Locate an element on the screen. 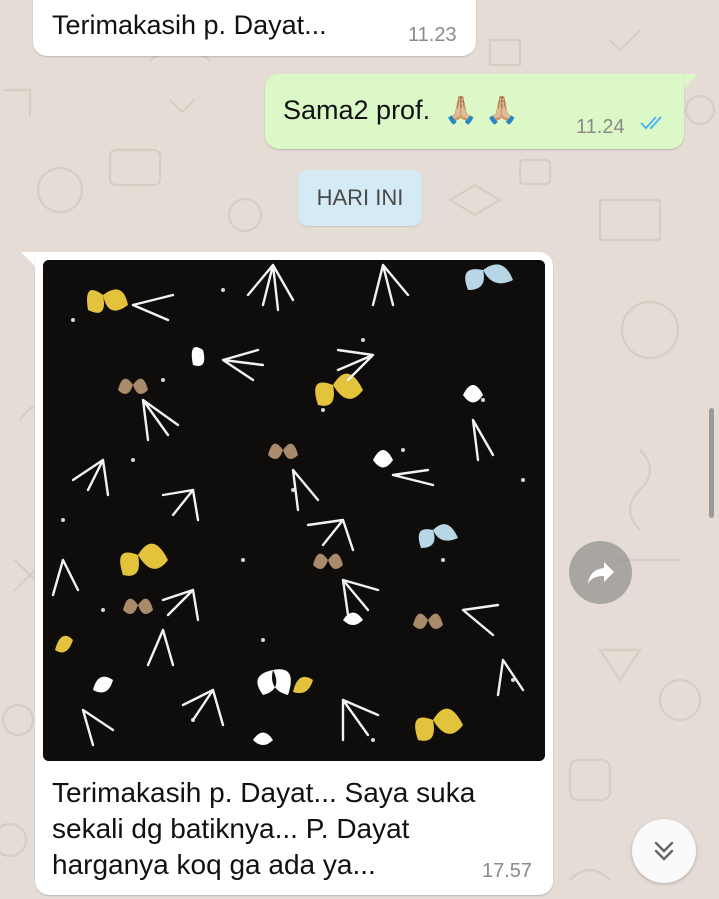 The image size is (719, 899). incoming-message-bubble: Terimakasih p. Dayat... 11.23 is located at coordinates (254, 28).